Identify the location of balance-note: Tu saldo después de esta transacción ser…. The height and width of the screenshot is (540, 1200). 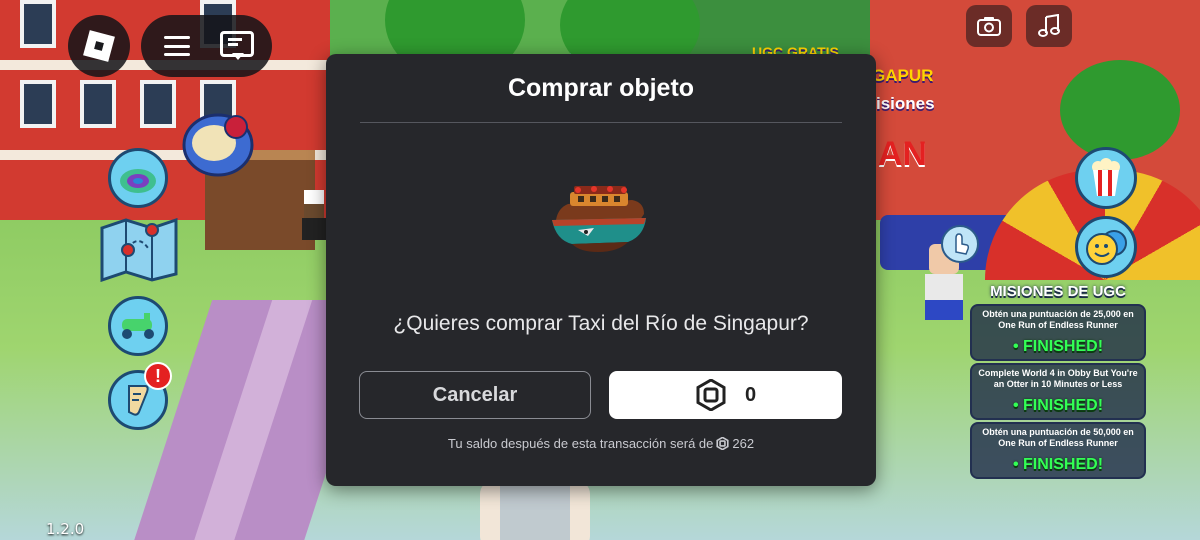
(601, 443).